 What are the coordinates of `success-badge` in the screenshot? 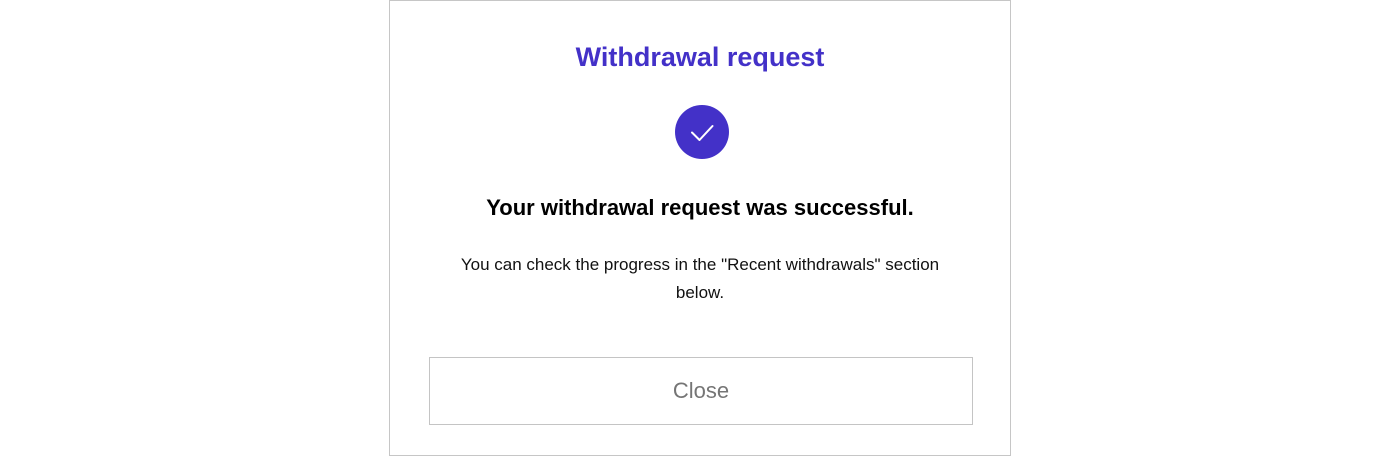 It's located at (702, 132).